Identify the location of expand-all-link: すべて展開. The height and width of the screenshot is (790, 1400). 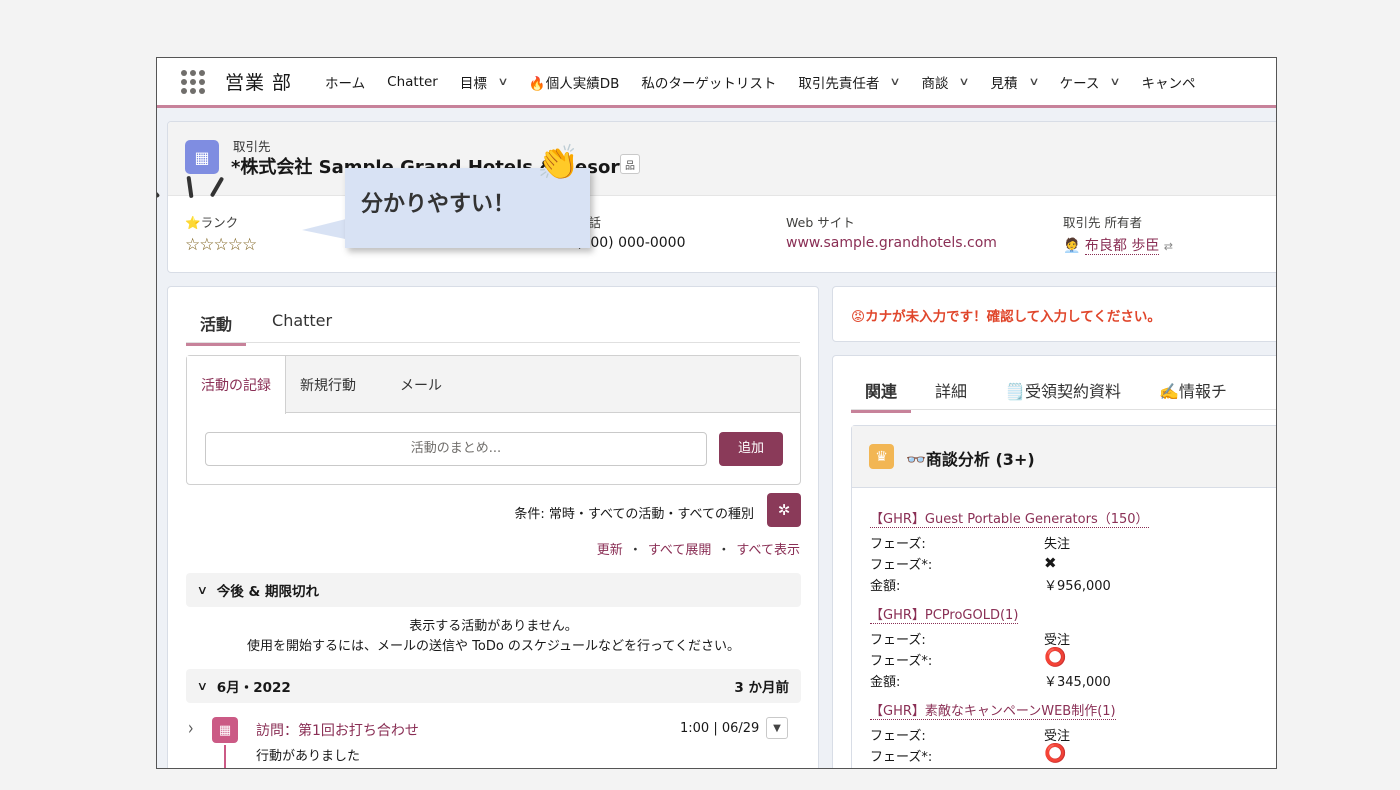
(680, 550).